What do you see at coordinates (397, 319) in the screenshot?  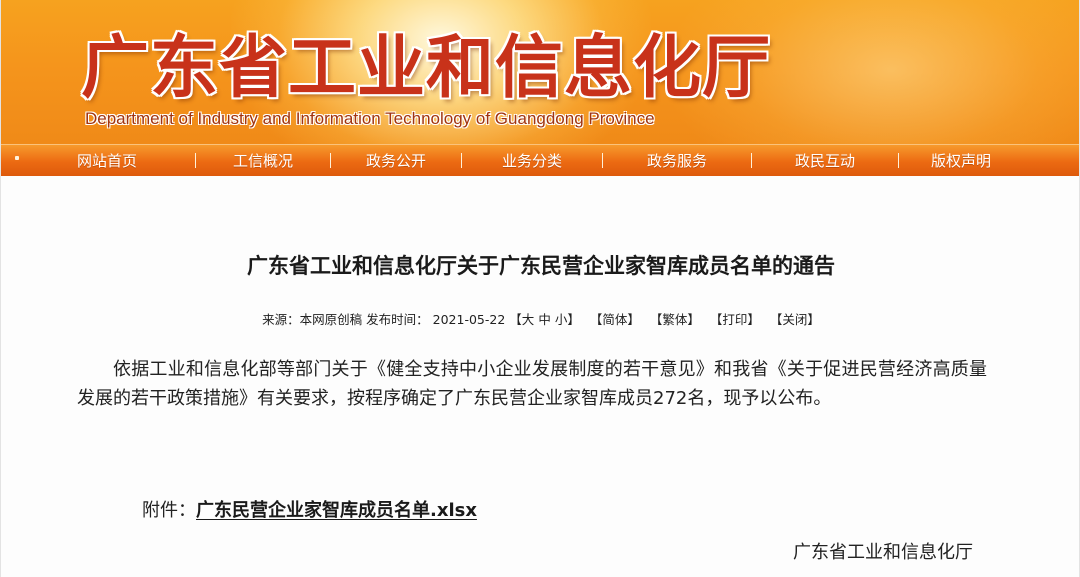 I see `publish-label: 发布时间：` at bounding box center [397, 319].